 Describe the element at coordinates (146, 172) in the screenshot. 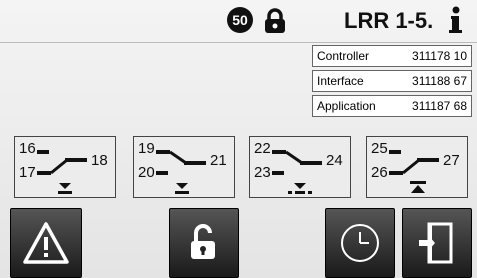

I see `terminal-number: 20` at that location.